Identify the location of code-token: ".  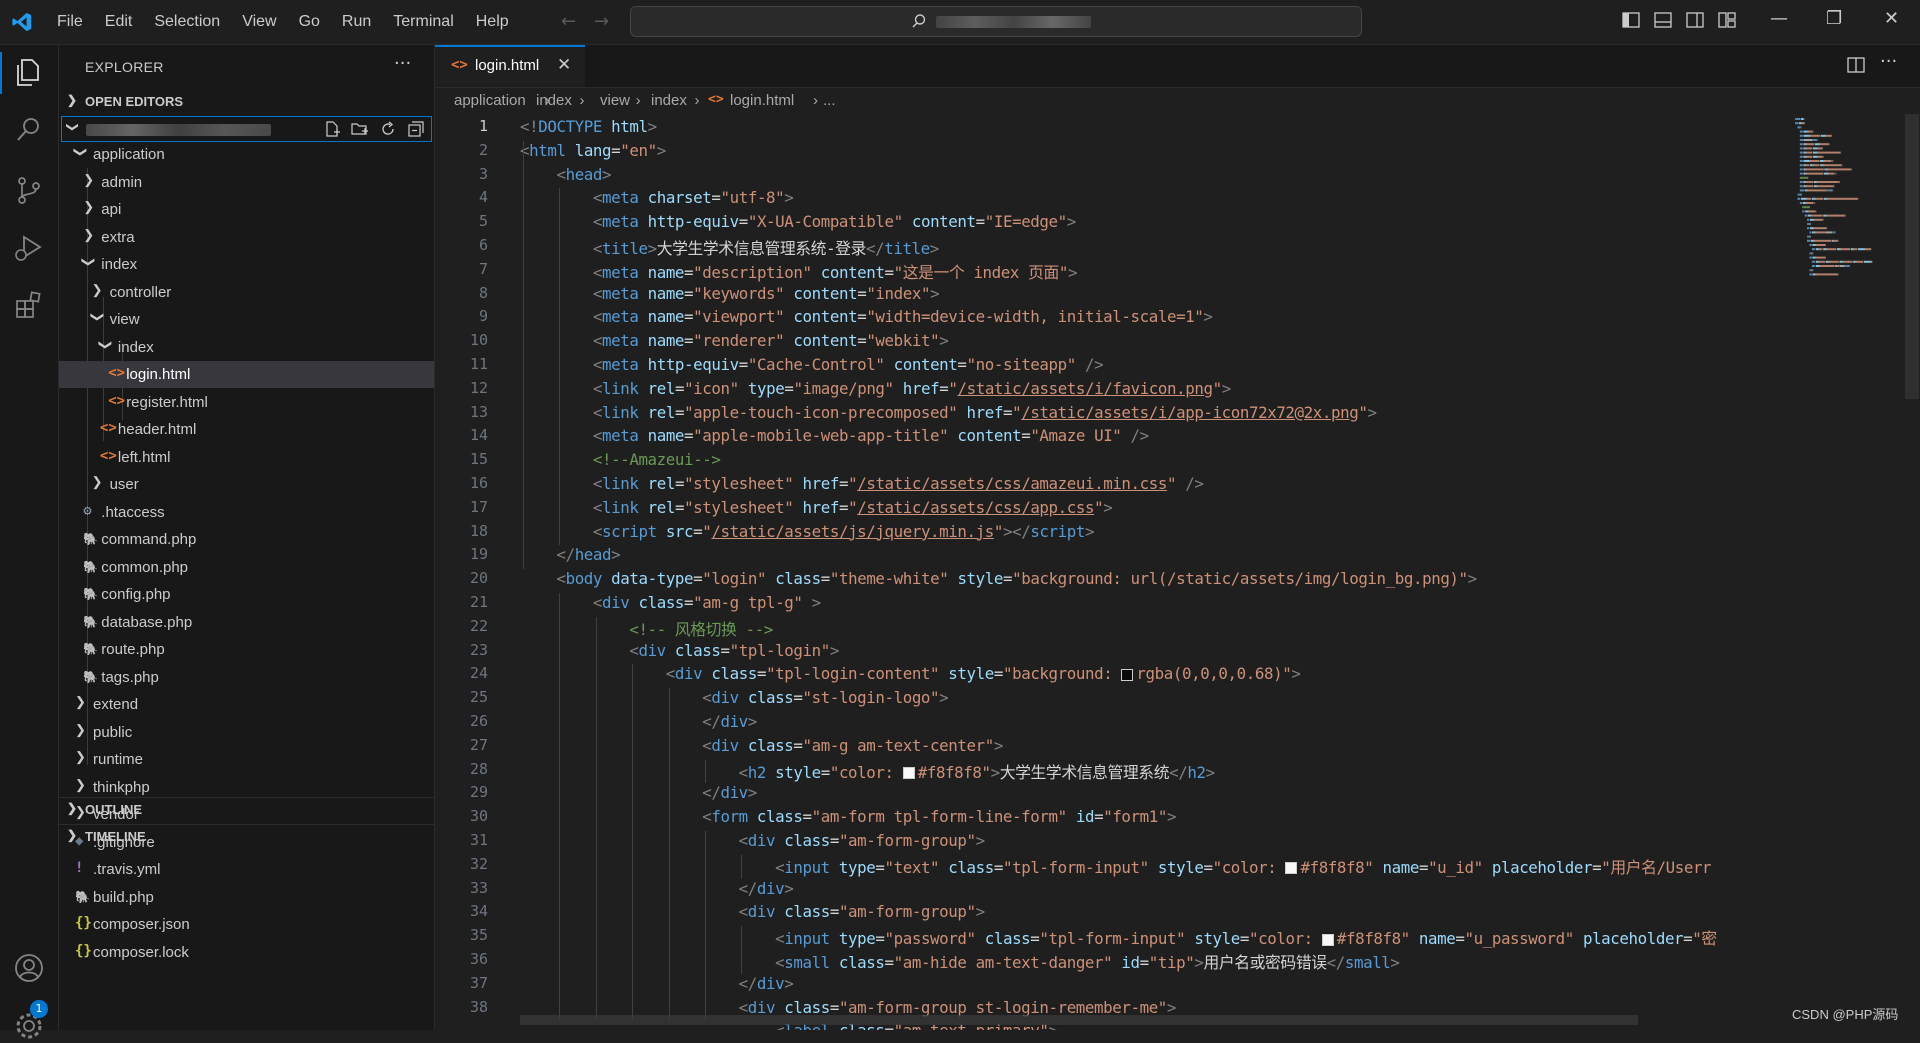
(1017, 412).